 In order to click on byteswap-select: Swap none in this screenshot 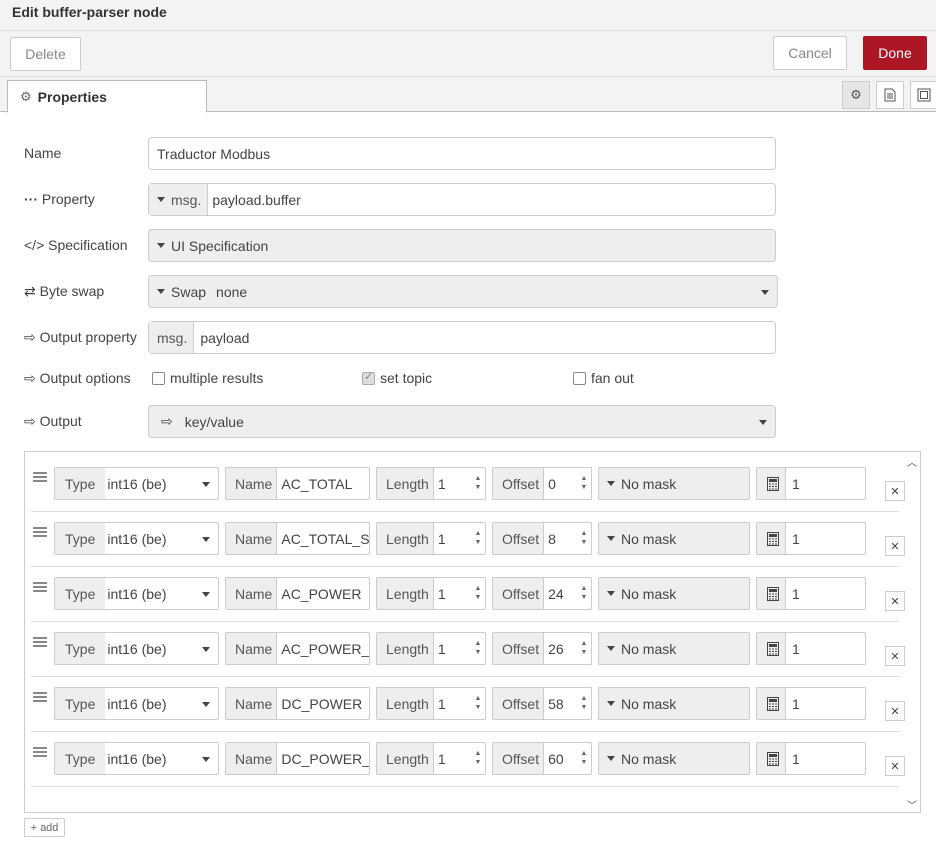, I will do `click(463, 291)`.